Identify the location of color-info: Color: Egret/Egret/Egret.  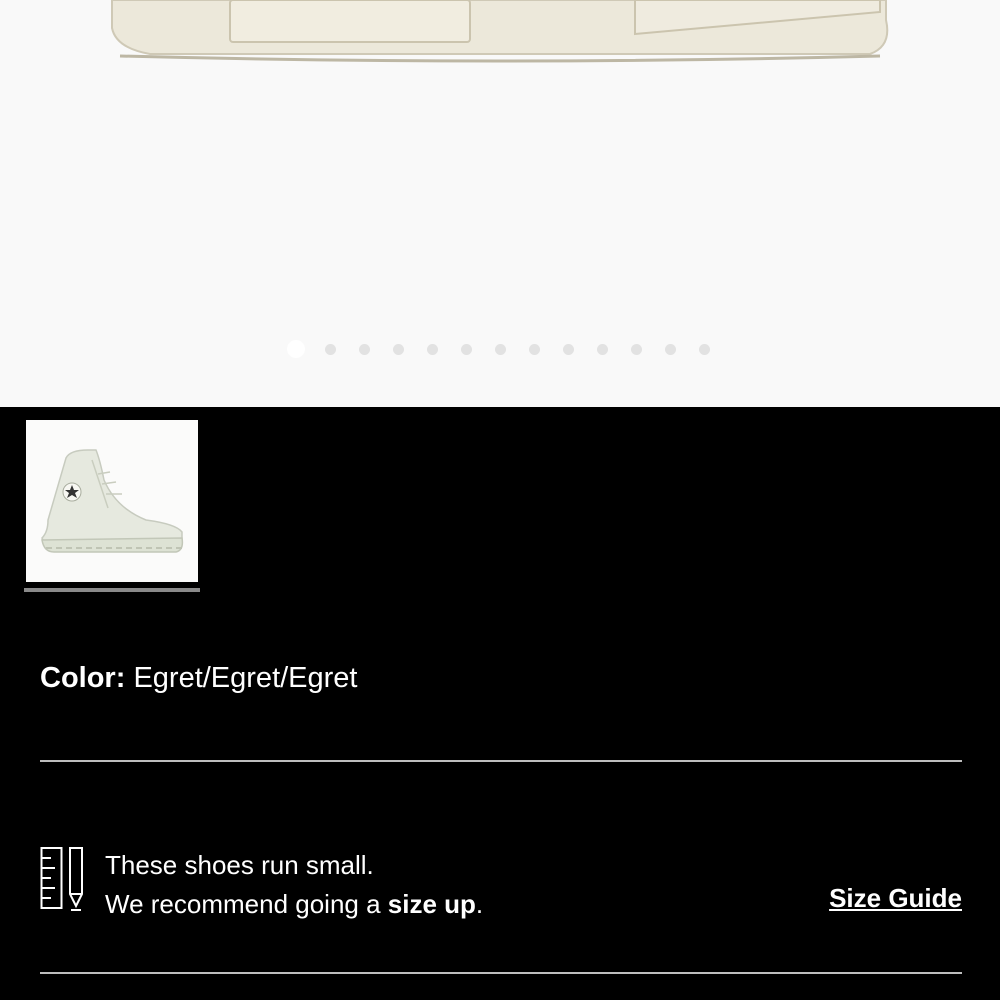
(199, 678).